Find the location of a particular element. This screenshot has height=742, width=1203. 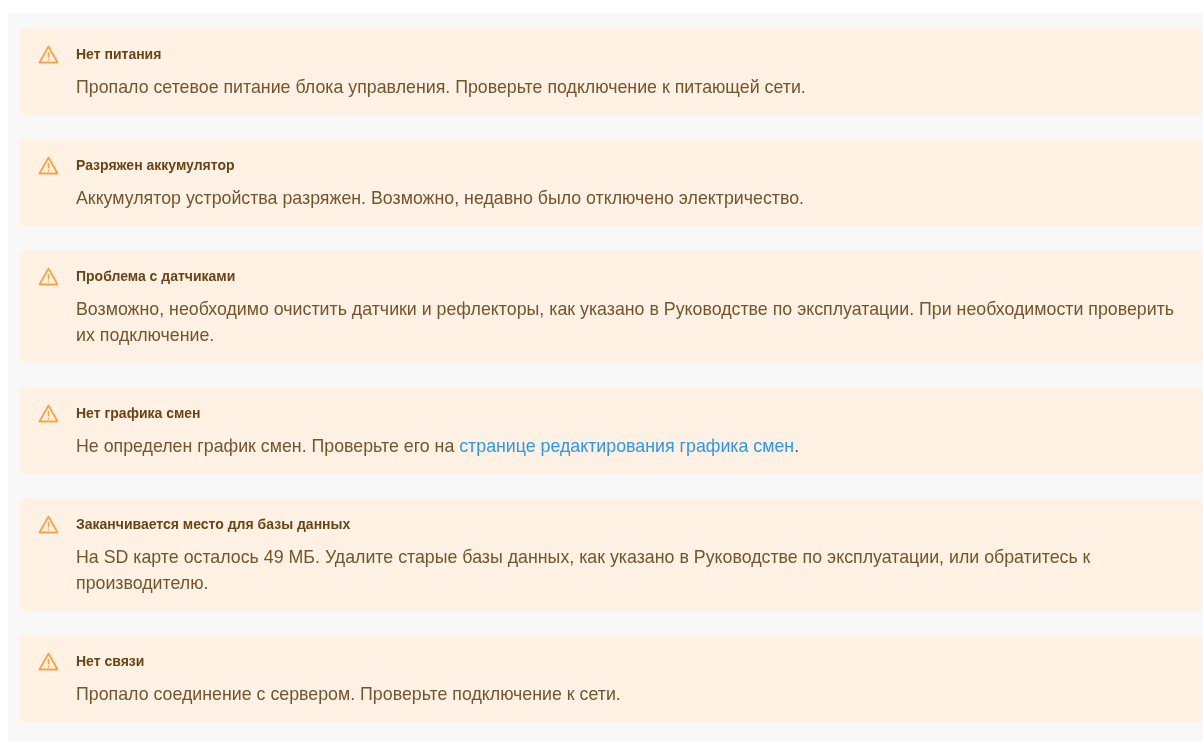

alert-message: Пропало соединение с сервером. Проверьте подключение к сети. is located at coordinates (349, 694).